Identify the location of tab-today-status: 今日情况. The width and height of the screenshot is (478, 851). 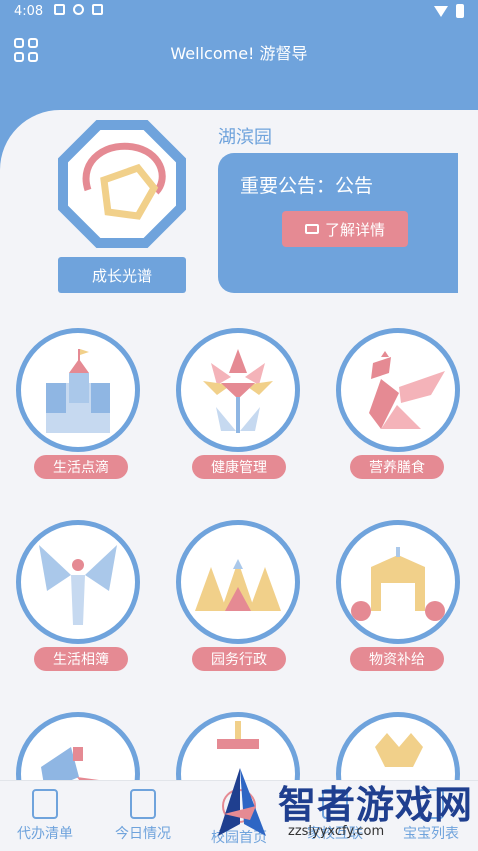
(143, 816).